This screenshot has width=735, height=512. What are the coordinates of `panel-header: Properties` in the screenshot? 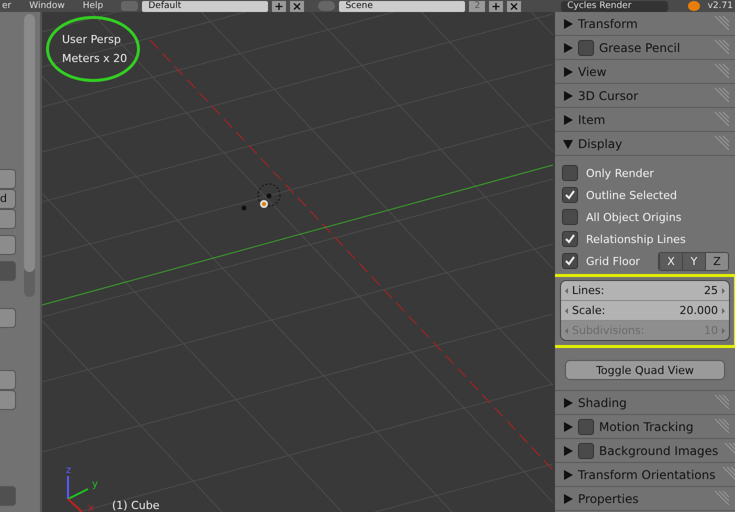 It's located at (645, 499).